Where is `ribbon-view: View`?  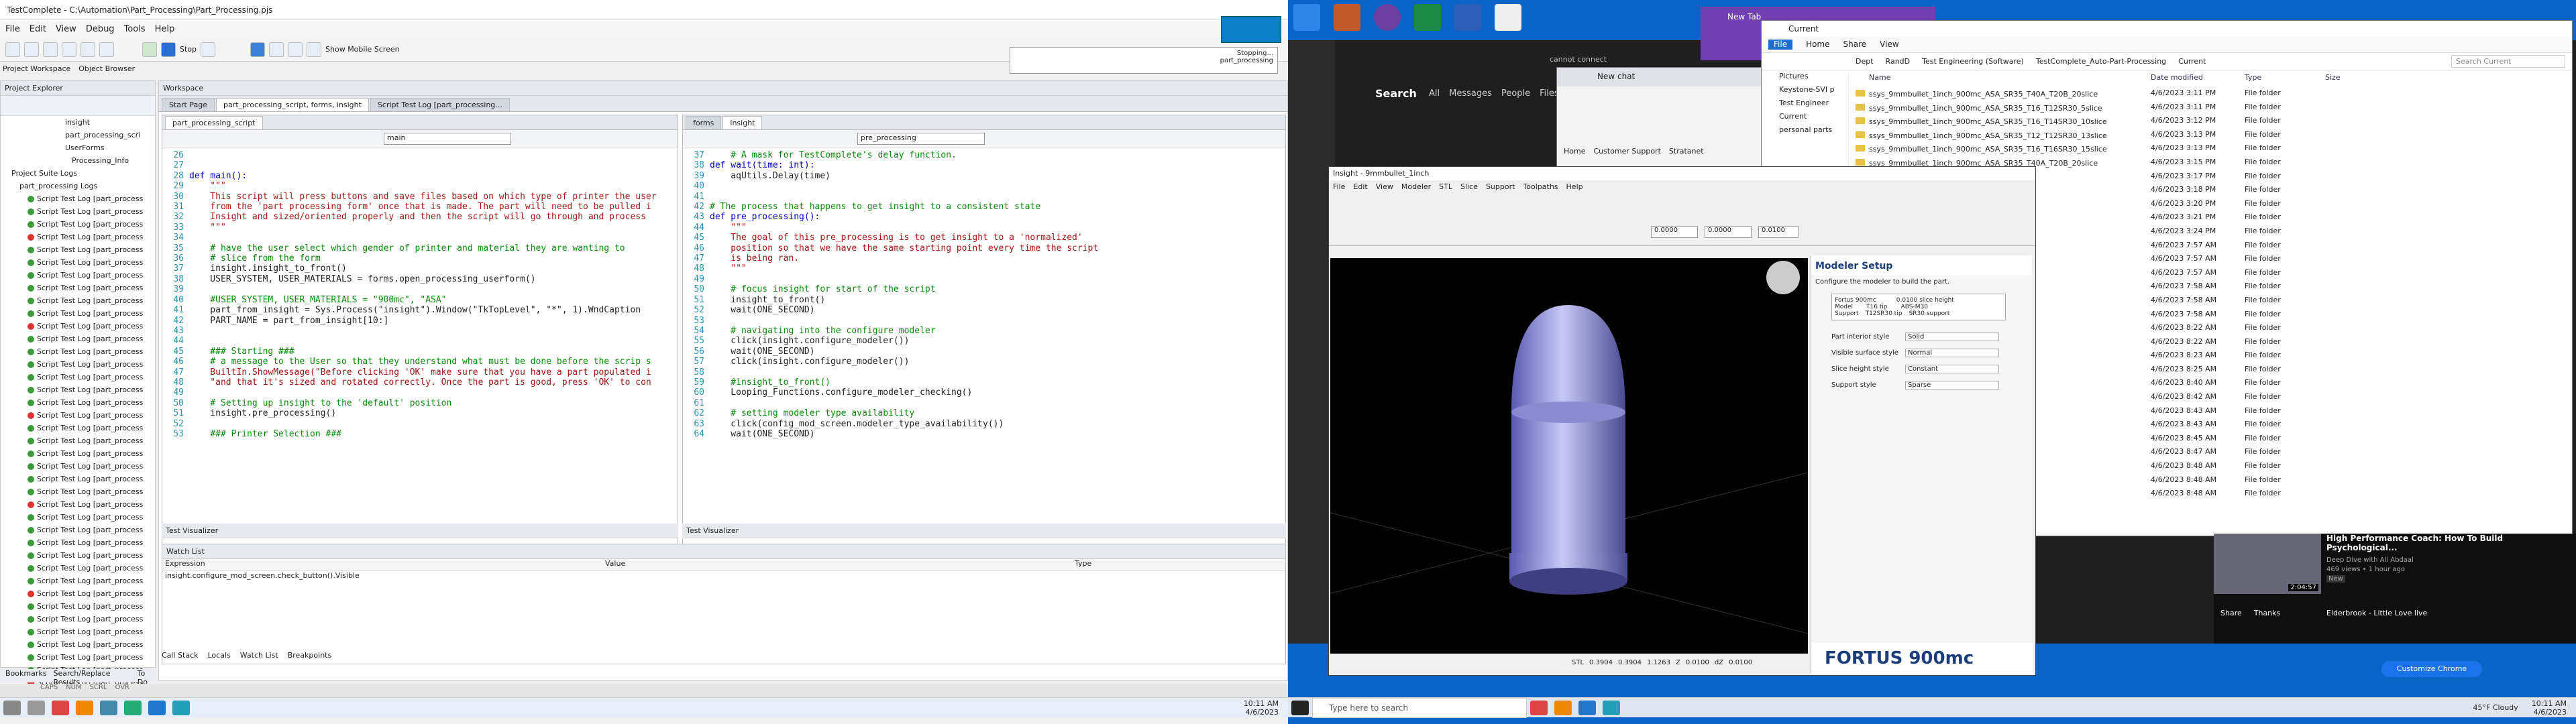 ribbon-view: View is located at coordinates (1889, 45).